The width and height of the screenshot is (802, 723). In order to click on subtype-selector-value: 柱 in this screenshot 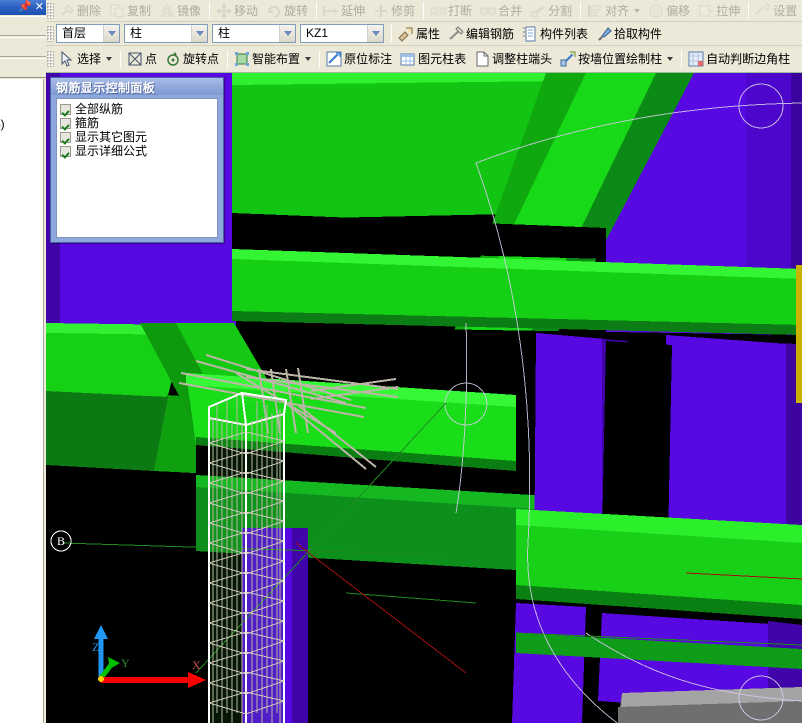, I will do `click(224, 33)`.